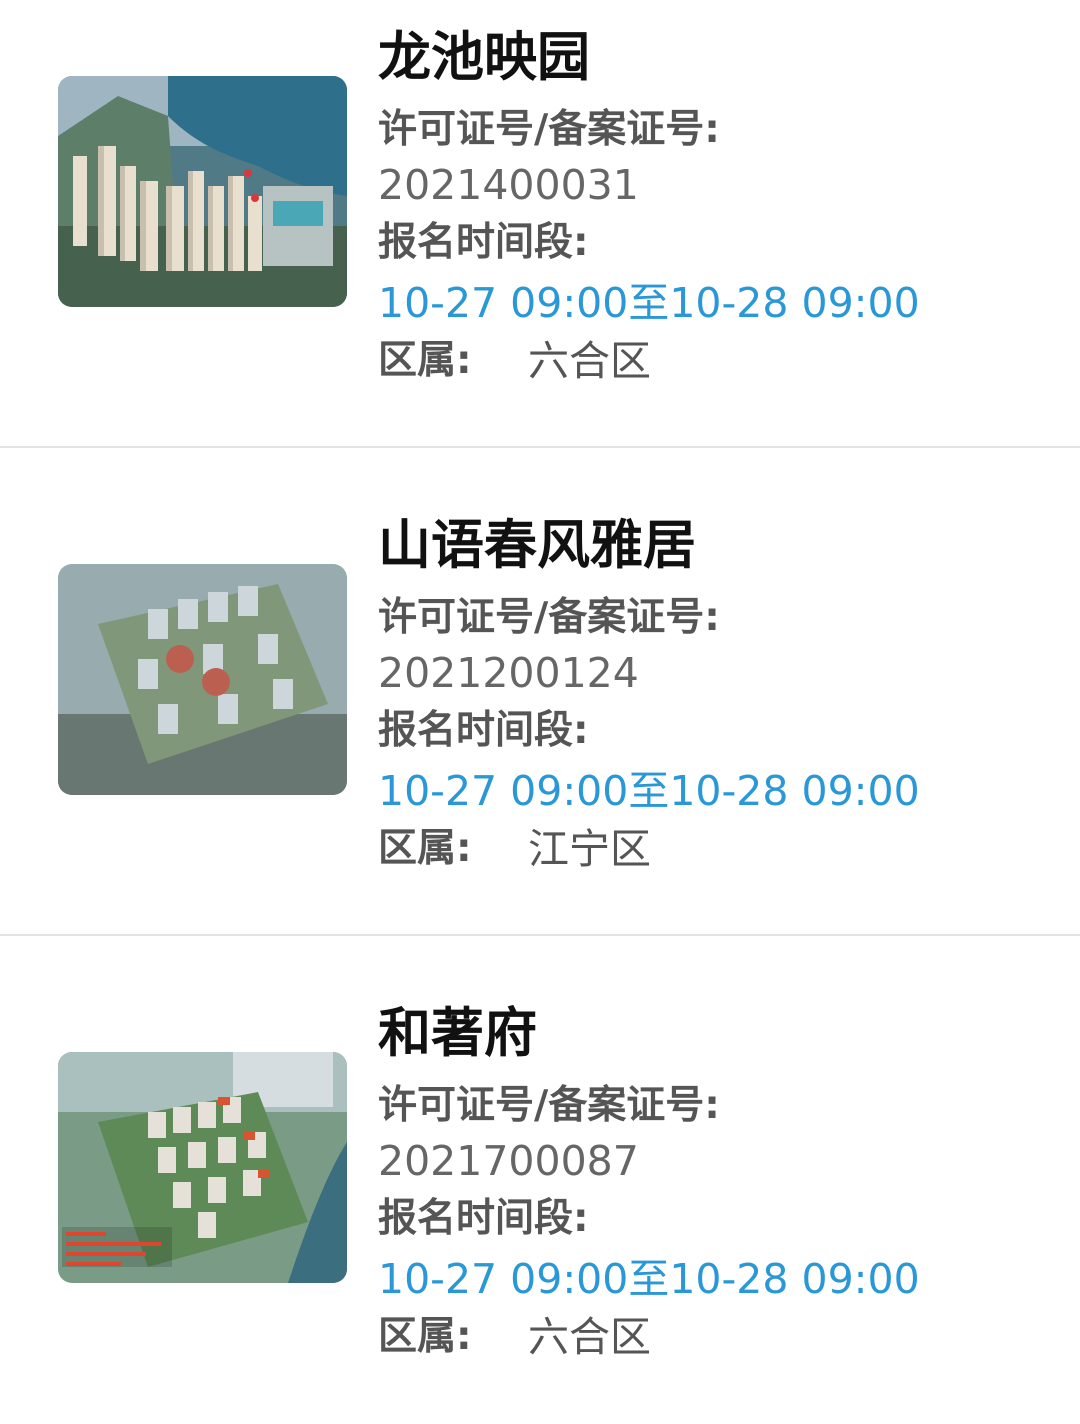 The image size is (1080, 1424). Describe the element at coordinates (508, 673) in the screenshot. I see `license-number: 2021200124` at that location.